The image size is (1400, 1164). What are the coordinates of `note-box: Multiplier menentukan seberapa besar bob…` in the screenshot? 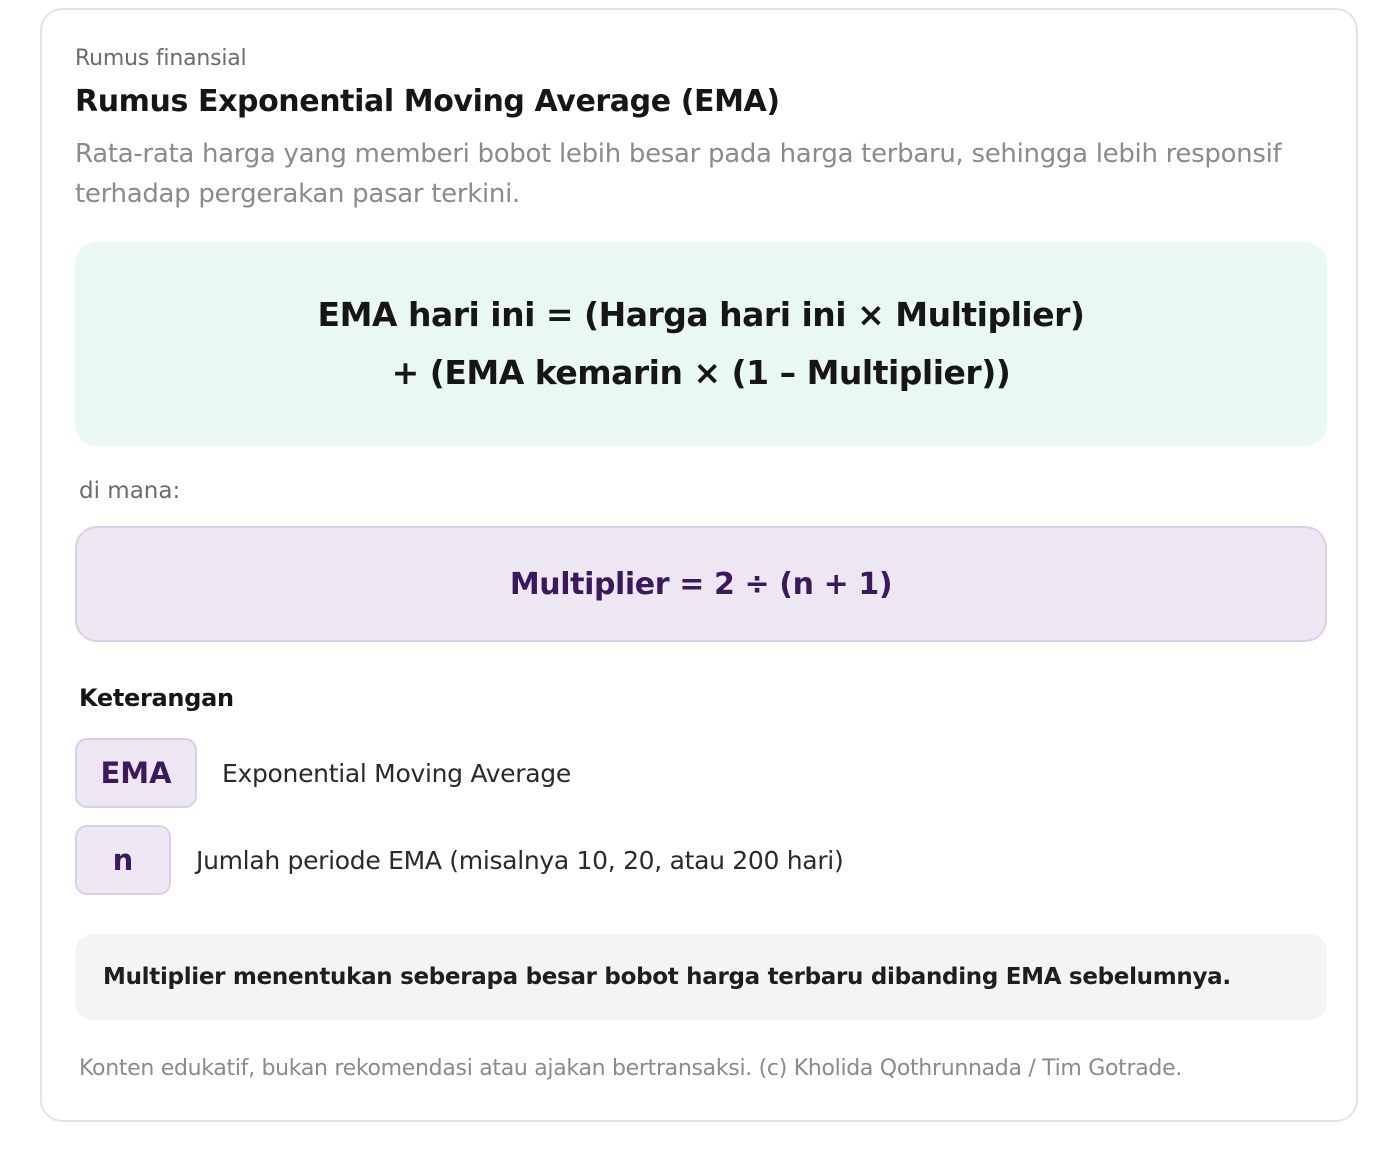 It's located at (701, 977).